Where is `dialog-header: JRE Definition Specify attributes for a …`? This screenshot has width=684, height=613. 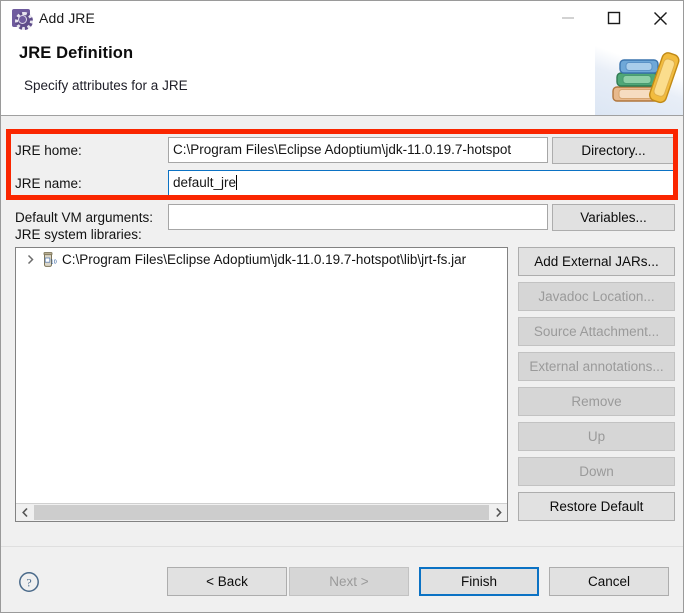 dialog-header: JRE Definition Specify attributes for a … is located at coordinates (342, 75).